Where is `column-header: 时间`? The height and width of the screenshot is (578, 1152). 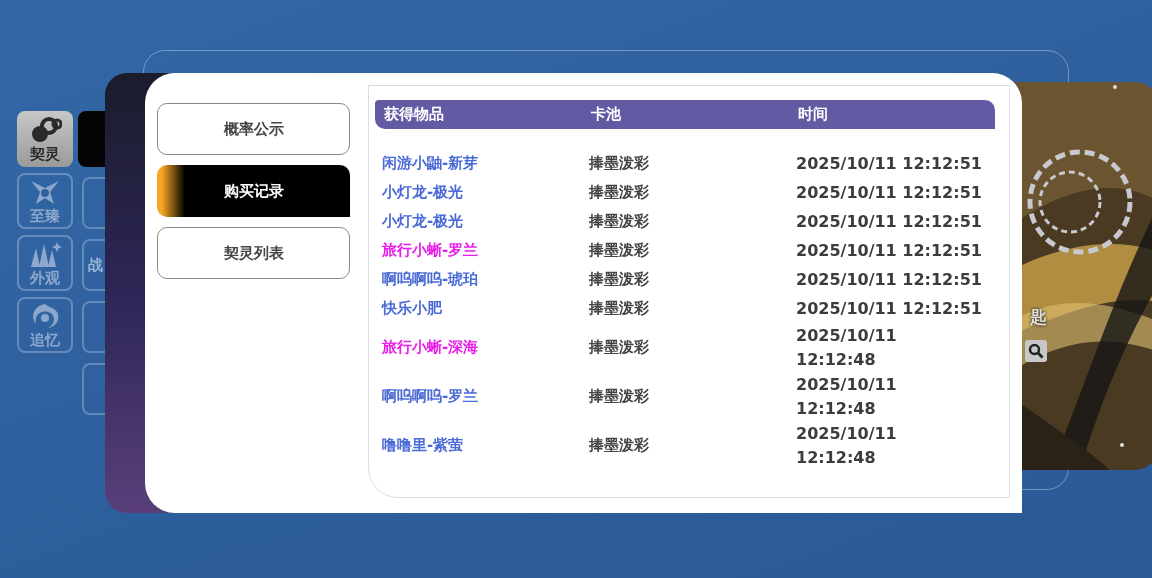 column-header: 时间 is located at coordinates (813, 114).